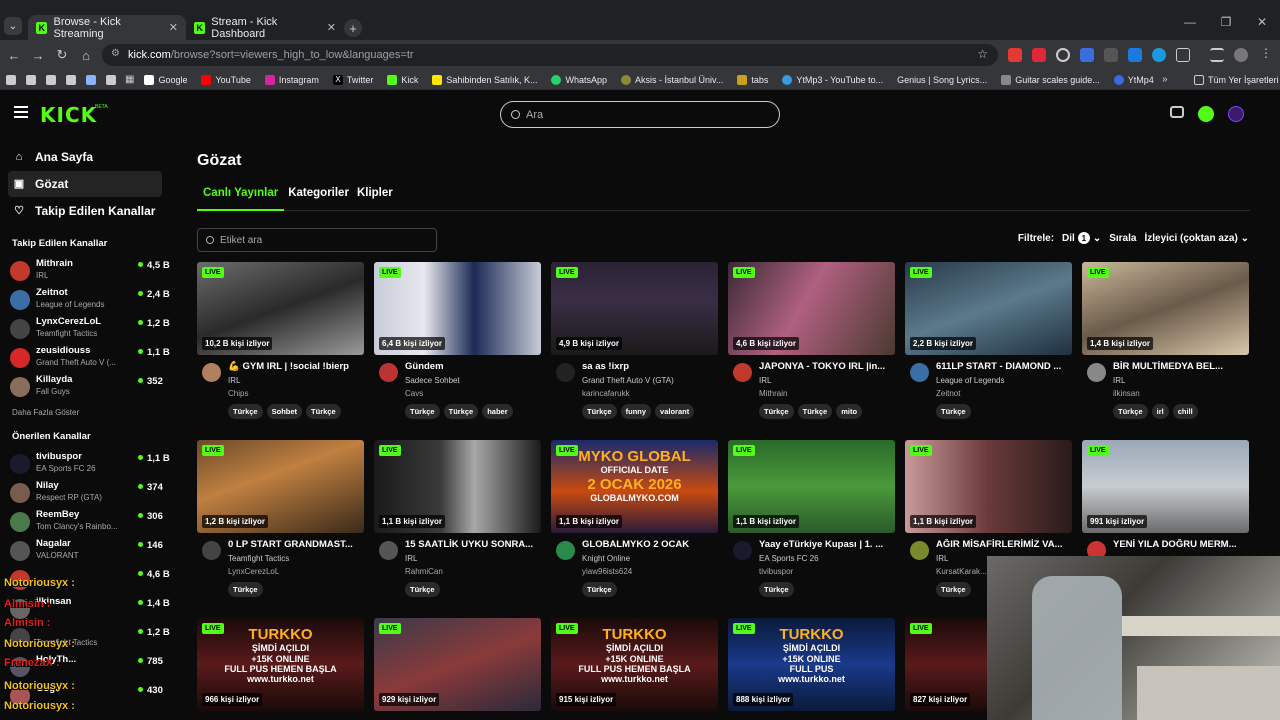 This screenshot has height=720, width=1280. I want to click on stream-category: Sadece Sohbet, so click(432, 380).